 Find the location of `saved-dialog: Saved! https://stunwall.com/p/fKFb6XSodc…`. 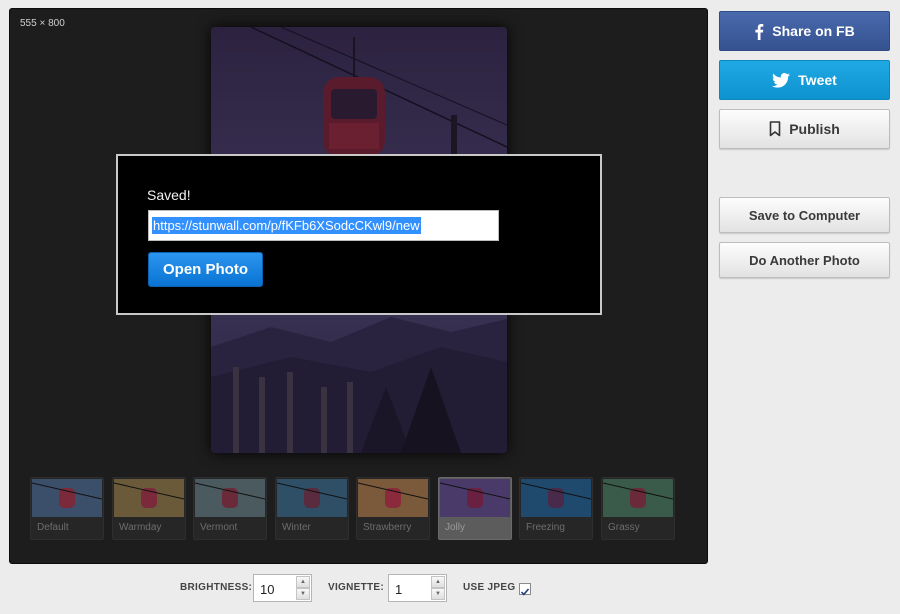

saved-dialog: Saved! https://stunwall.com/p/fKFb6XSodc… is located at coordinates (359, 234).